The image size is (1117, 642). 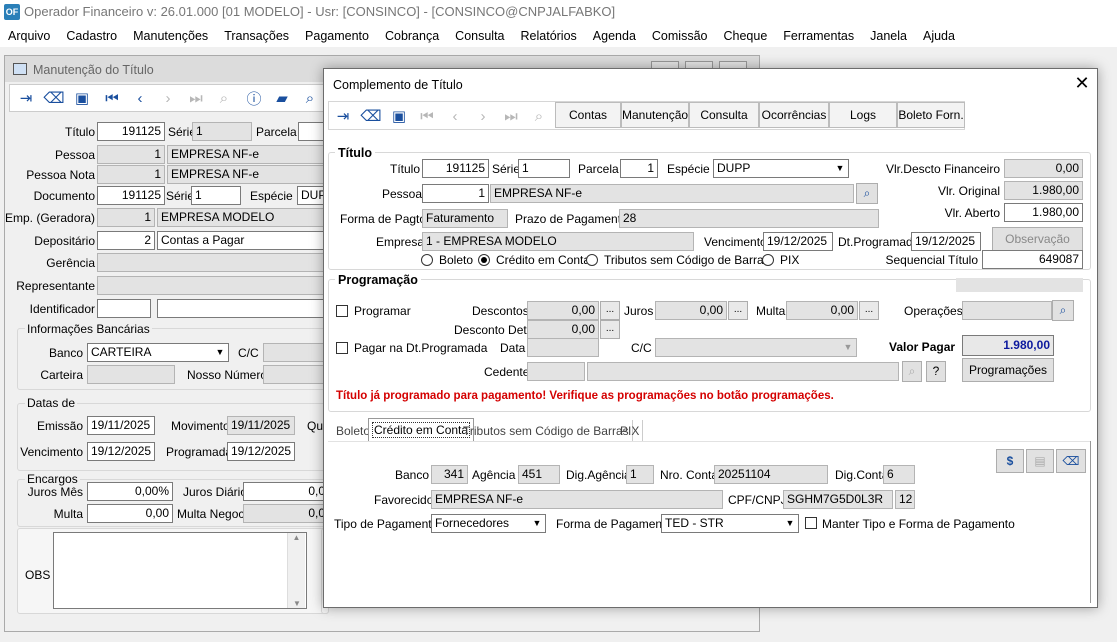 I want to click on forma-pagto-field: Faturamento, so click(x=465, y=218).